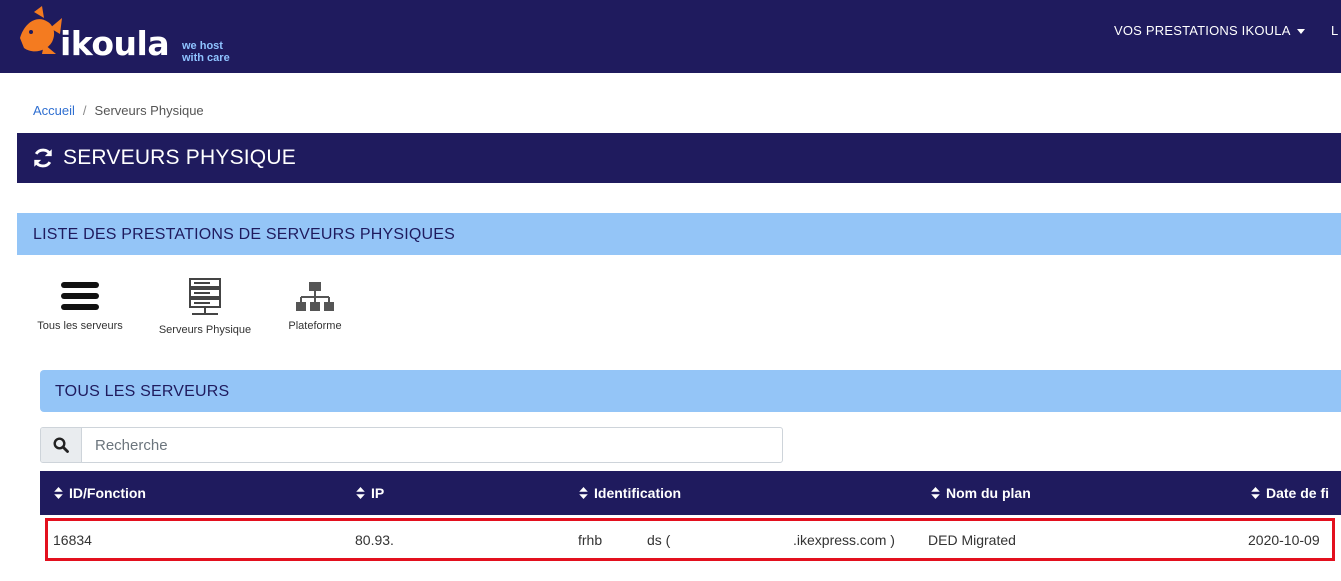 The image size is (1341, 581). I want to click on search-input, so click(432, 445).